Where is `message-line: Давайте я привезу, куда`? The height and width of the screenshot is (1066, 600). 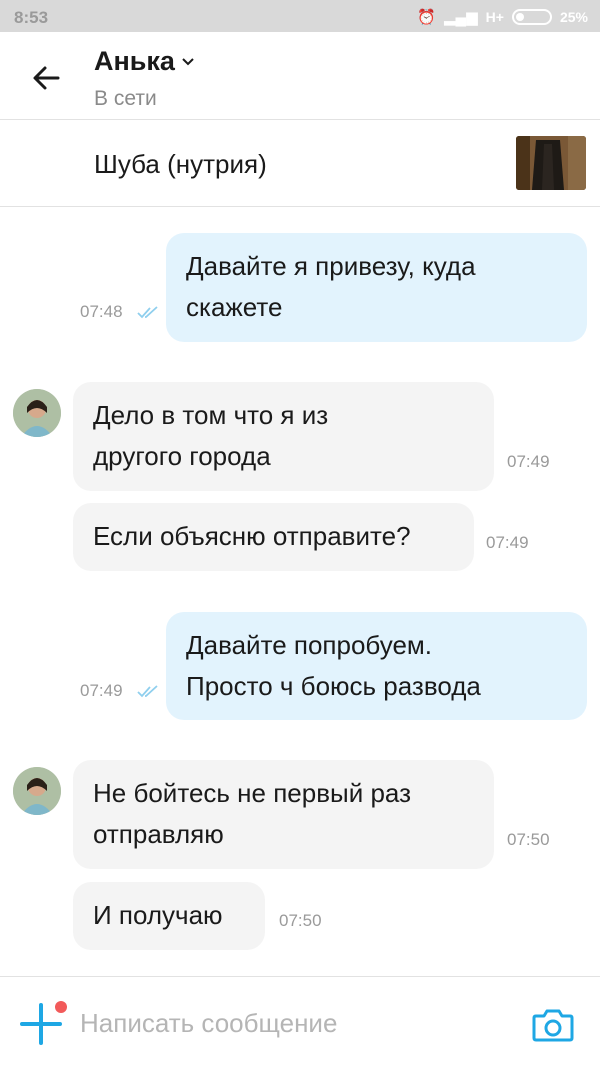
message-line: Давайте я привезу, куда is located at coordinates (331, 266).